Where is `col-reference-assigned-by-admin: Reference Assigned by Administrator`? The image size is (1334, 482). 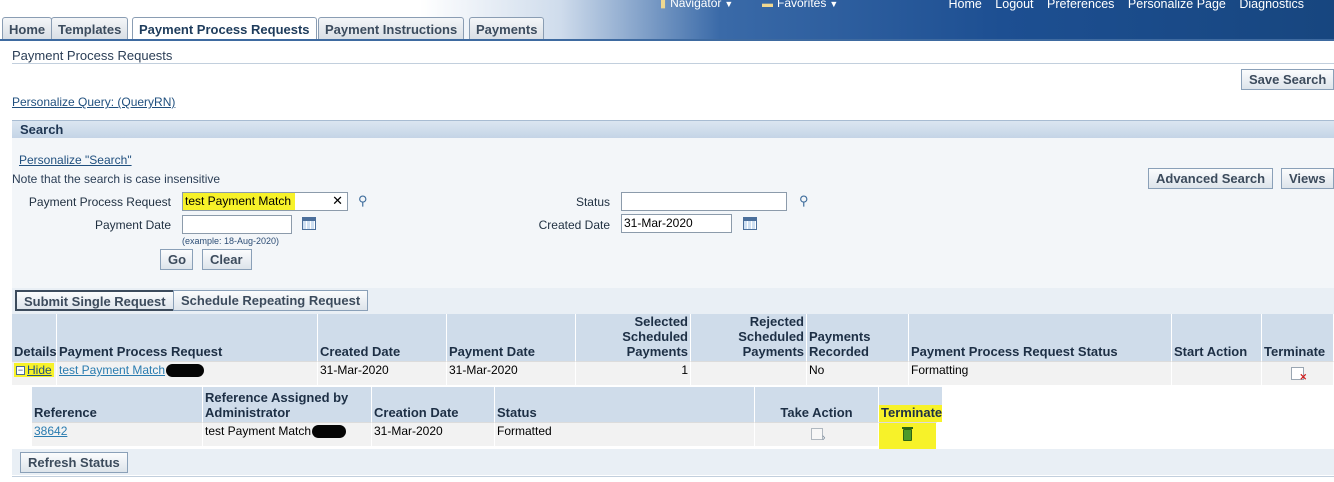
col-reference-assigned-by-admin: Reference Assigned by Administrator is located at coordinates (287, 404).